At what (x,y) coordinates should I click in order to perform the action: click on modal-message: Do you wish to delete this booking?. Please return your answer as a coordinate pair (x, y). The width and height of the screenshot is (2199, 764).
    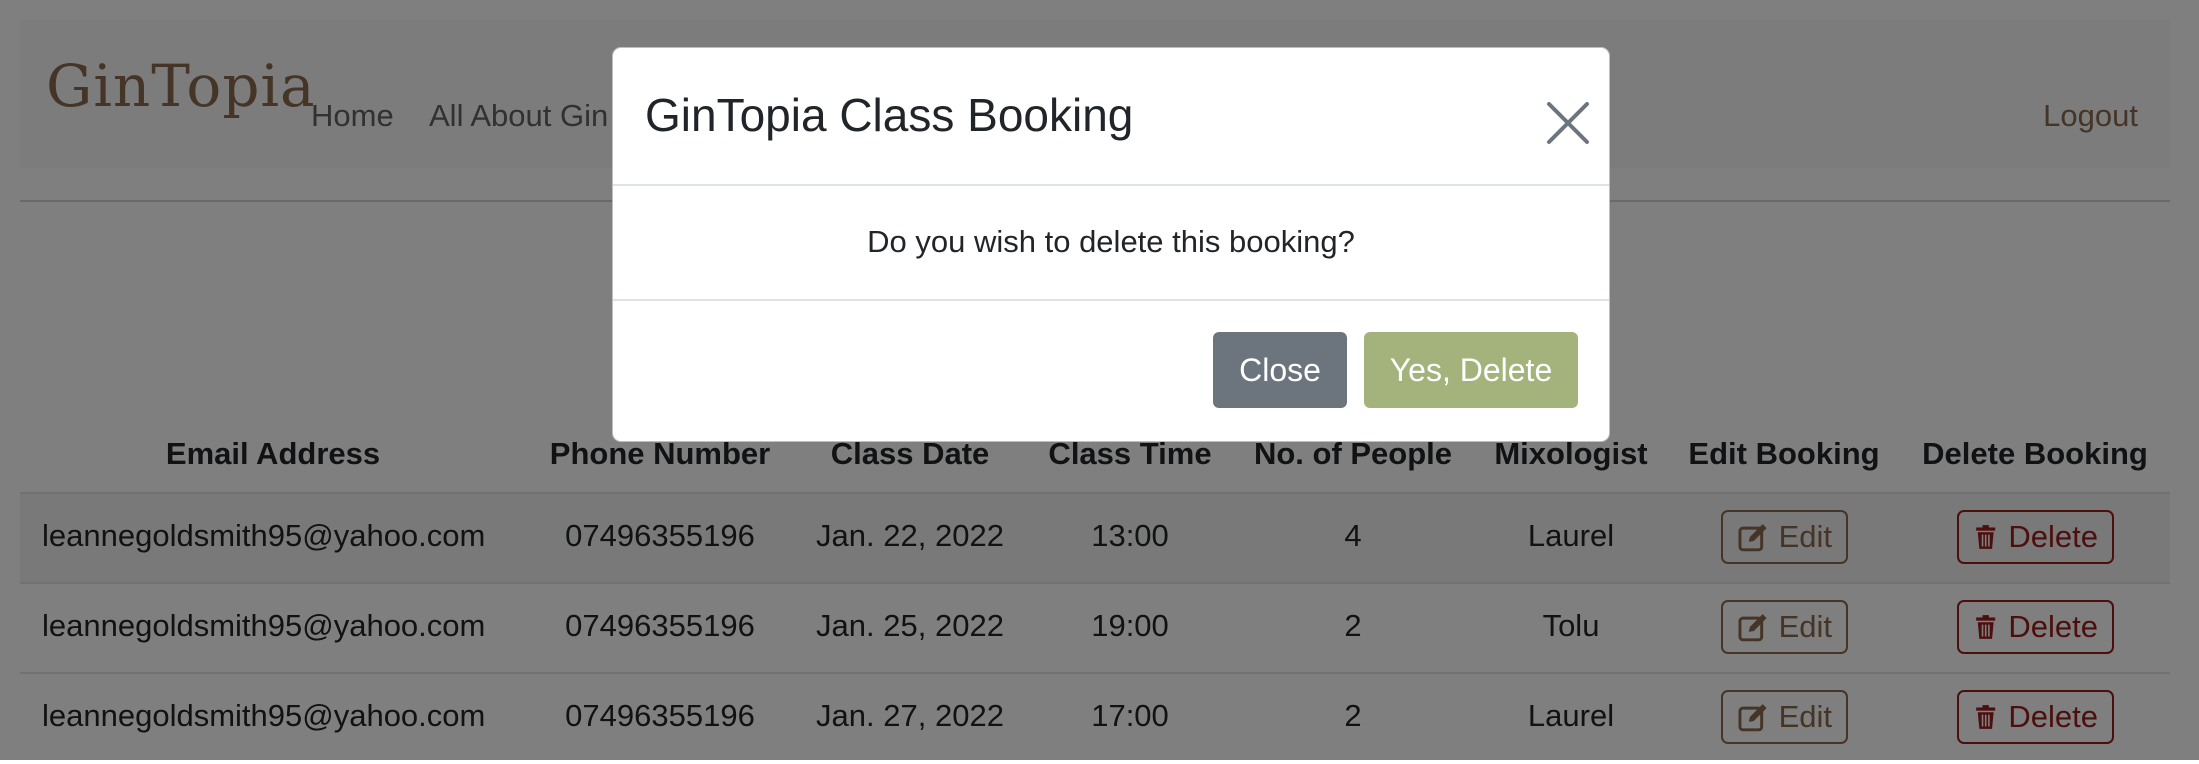
    Looking at the image, I should click on (1111, 241).